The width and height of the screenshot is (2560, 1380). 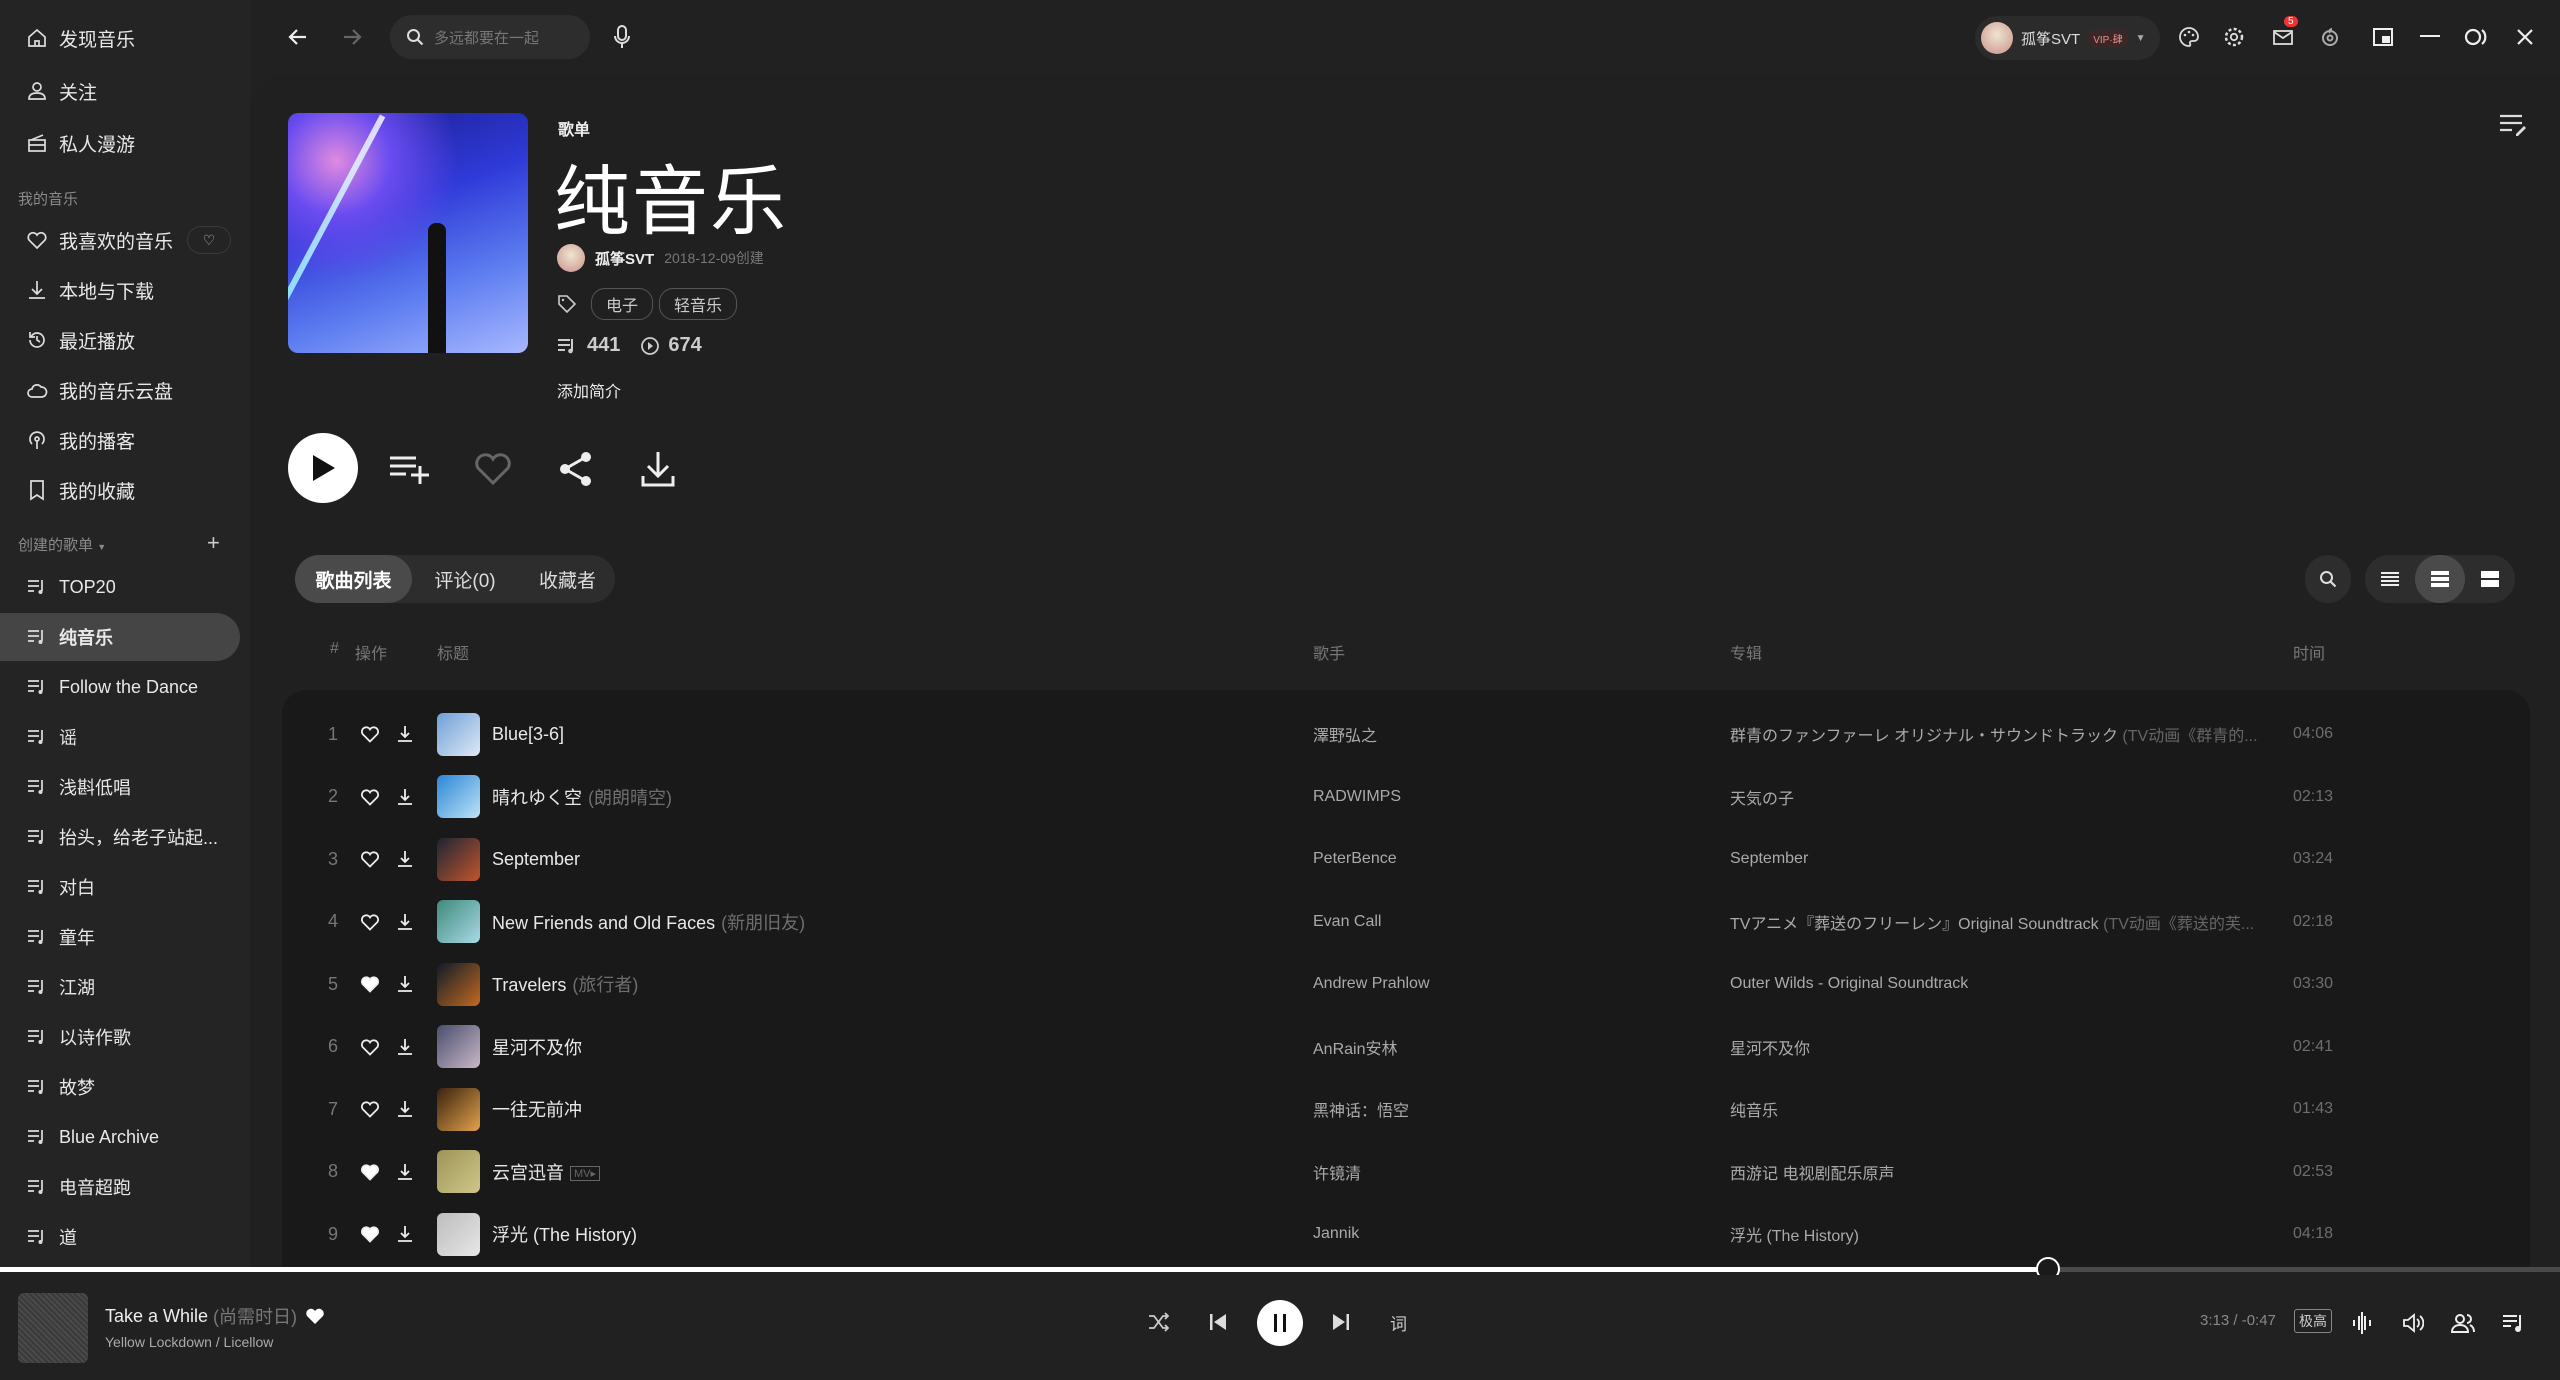 What do you see at coordinates (209, 240) in the screenshot?
I see `heartbeat-mode-button: ♡` at bounding box center [209, 240].